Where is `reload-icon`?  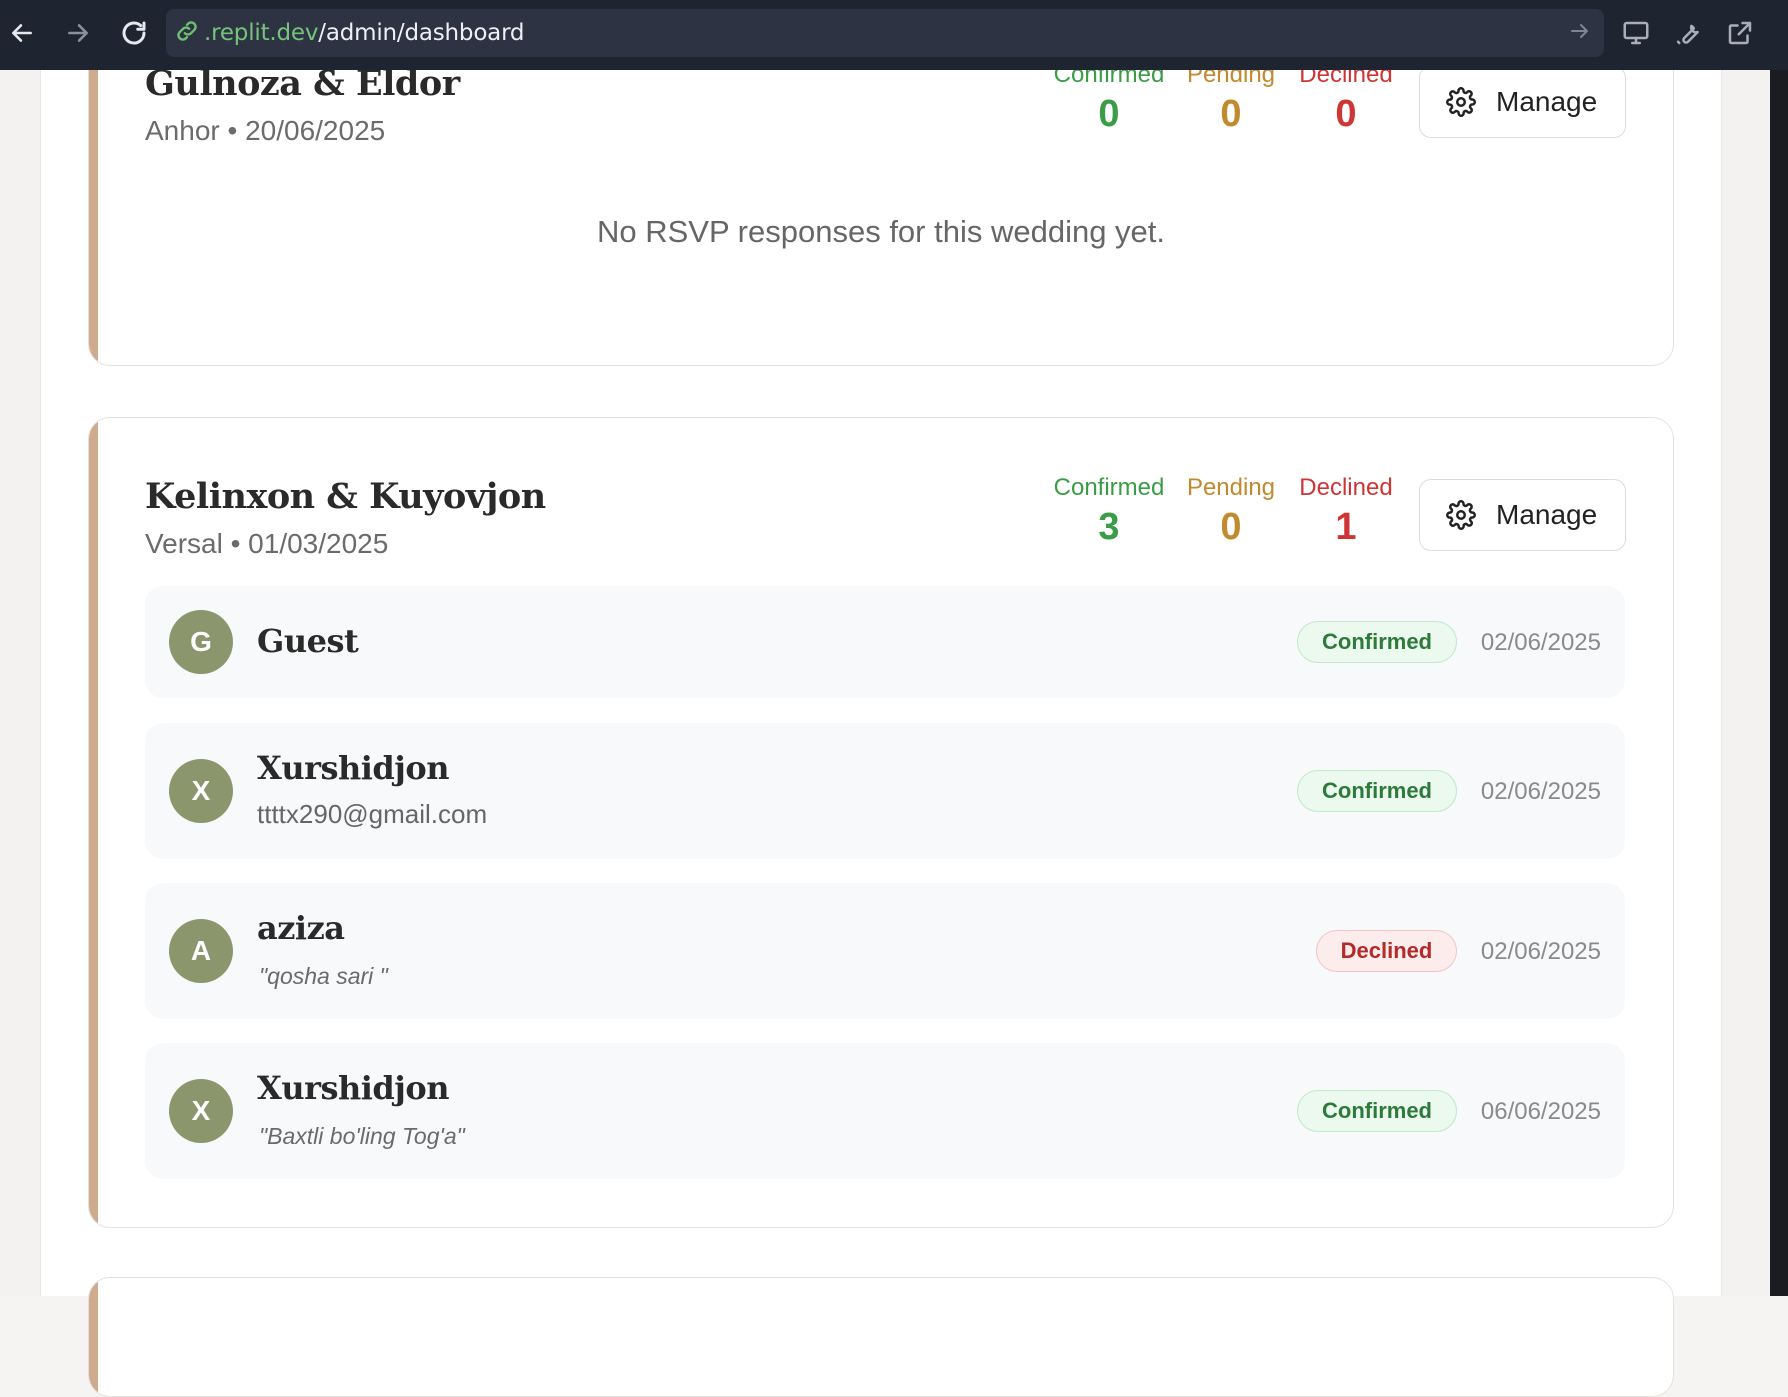
reload-icon is located at coordinates (134, 33).